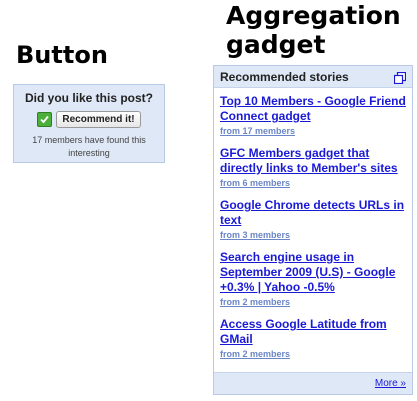  I want to click on gadget-title: Recommended stories, so click(284, 76).